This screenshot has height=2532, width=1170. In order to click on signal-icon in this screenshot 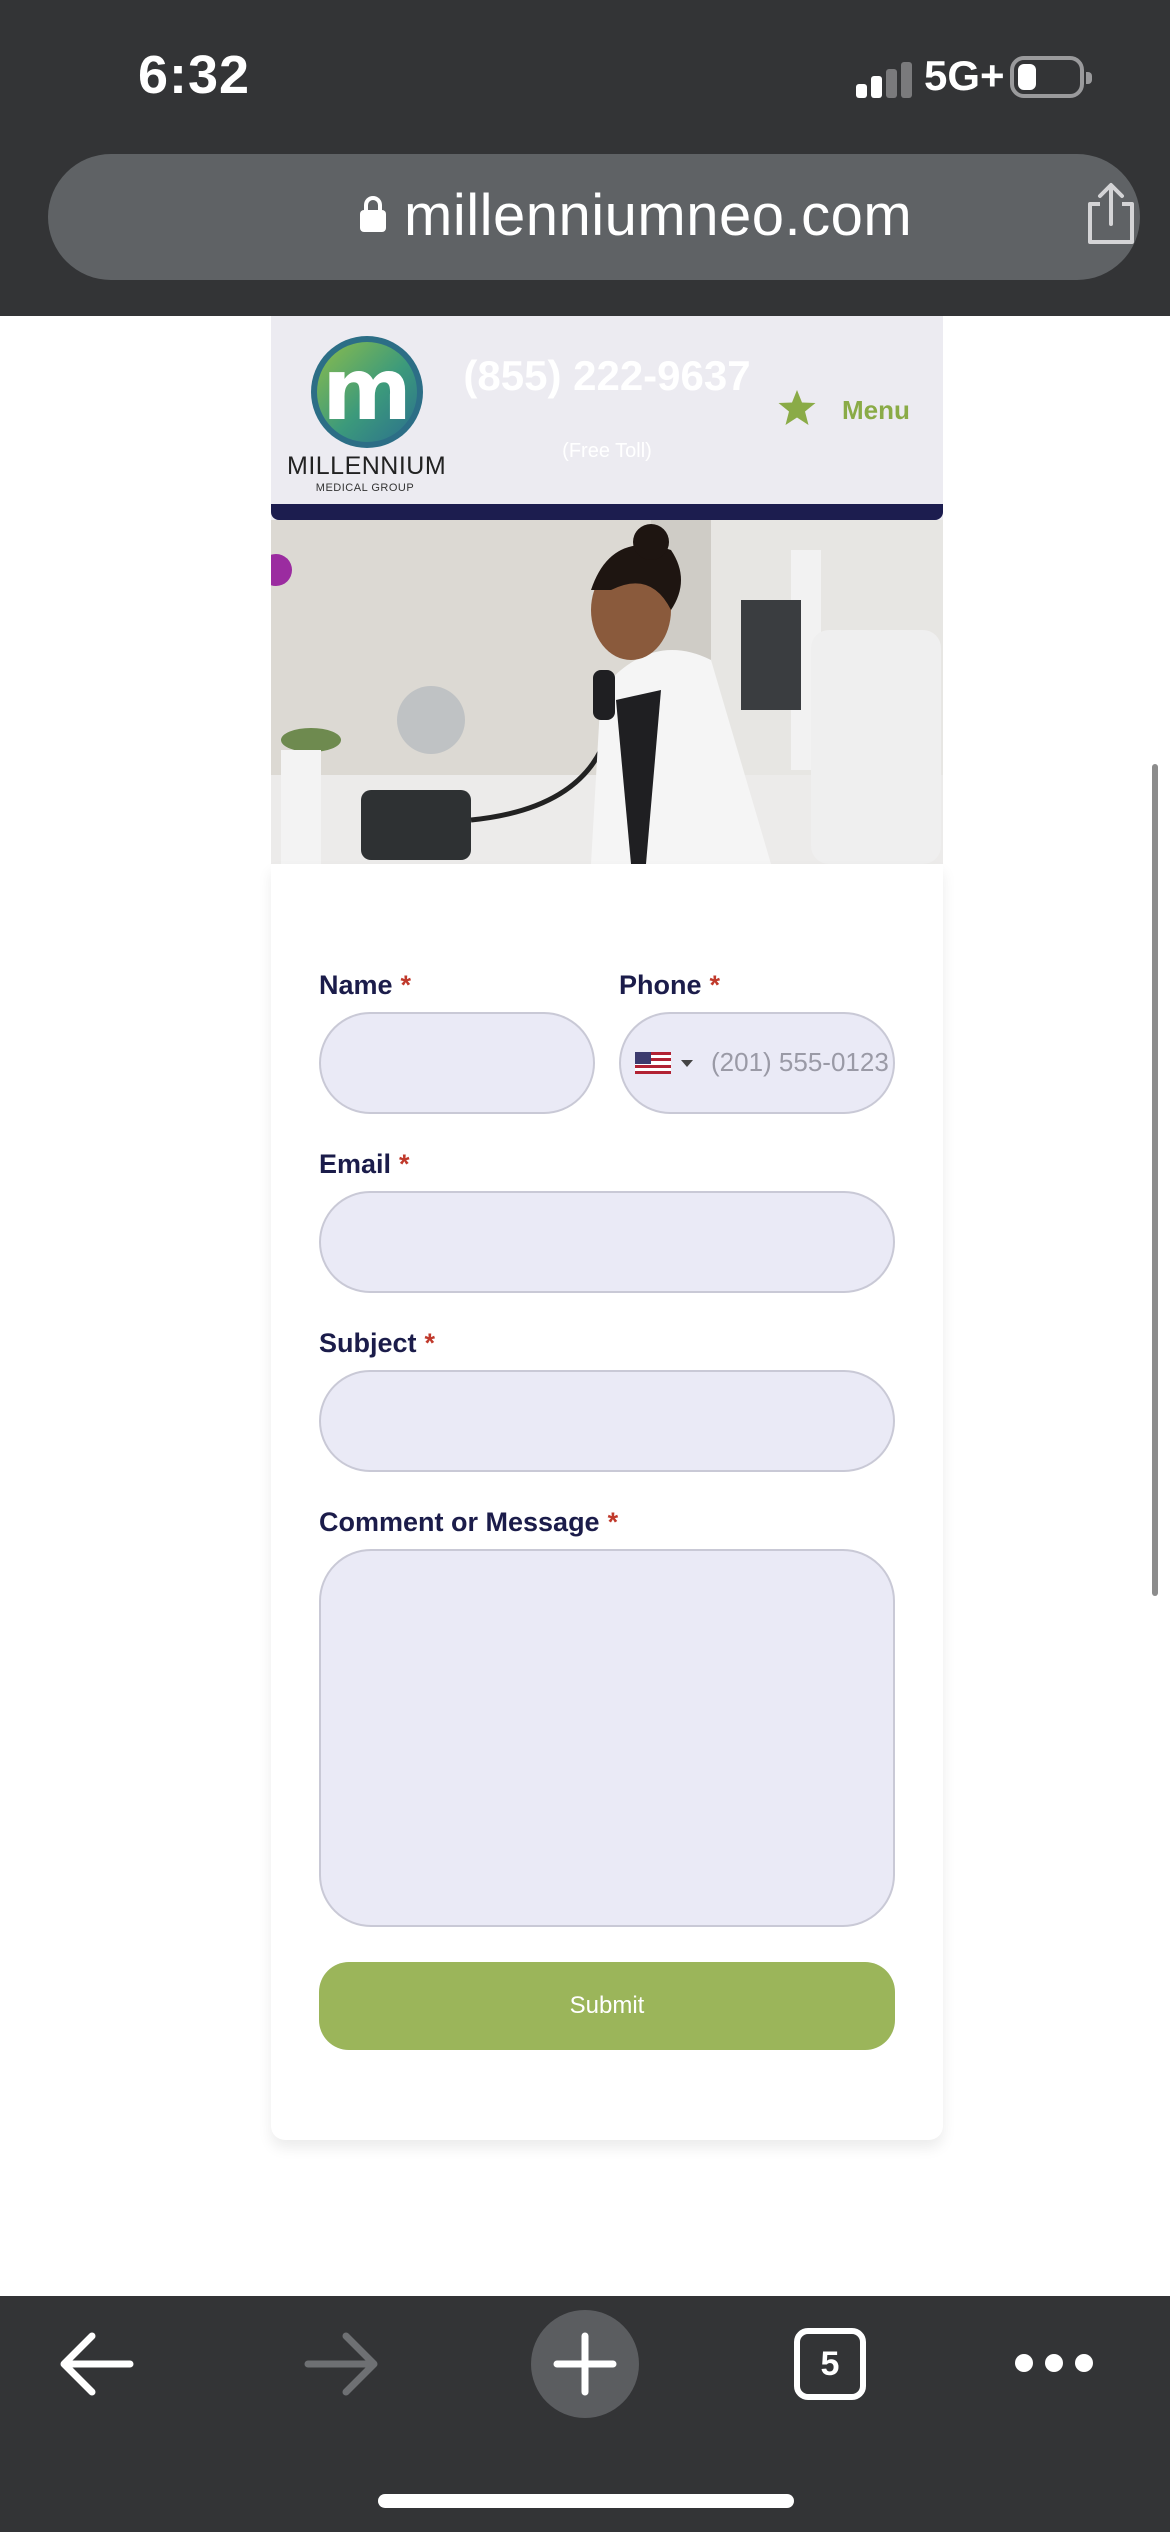, I will do `click(884, 80)`.